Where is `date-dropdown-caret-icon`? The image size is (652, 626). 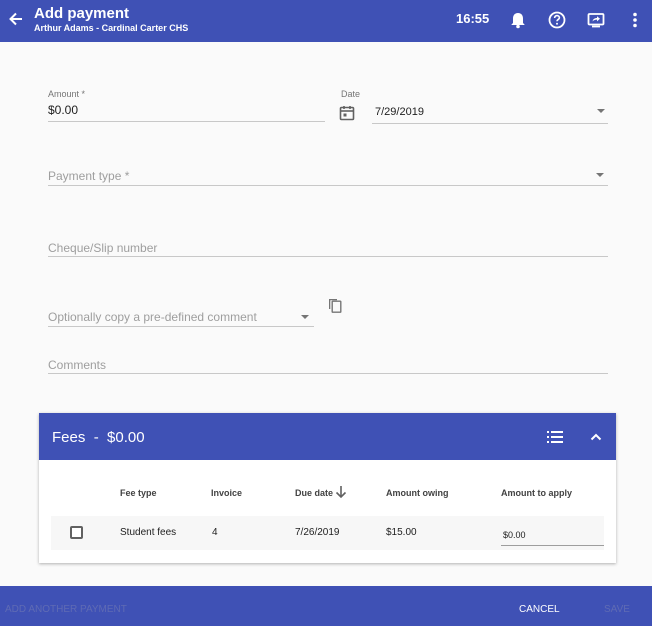 date-dropdown-caret-icon is located at coordinates (601, 111).